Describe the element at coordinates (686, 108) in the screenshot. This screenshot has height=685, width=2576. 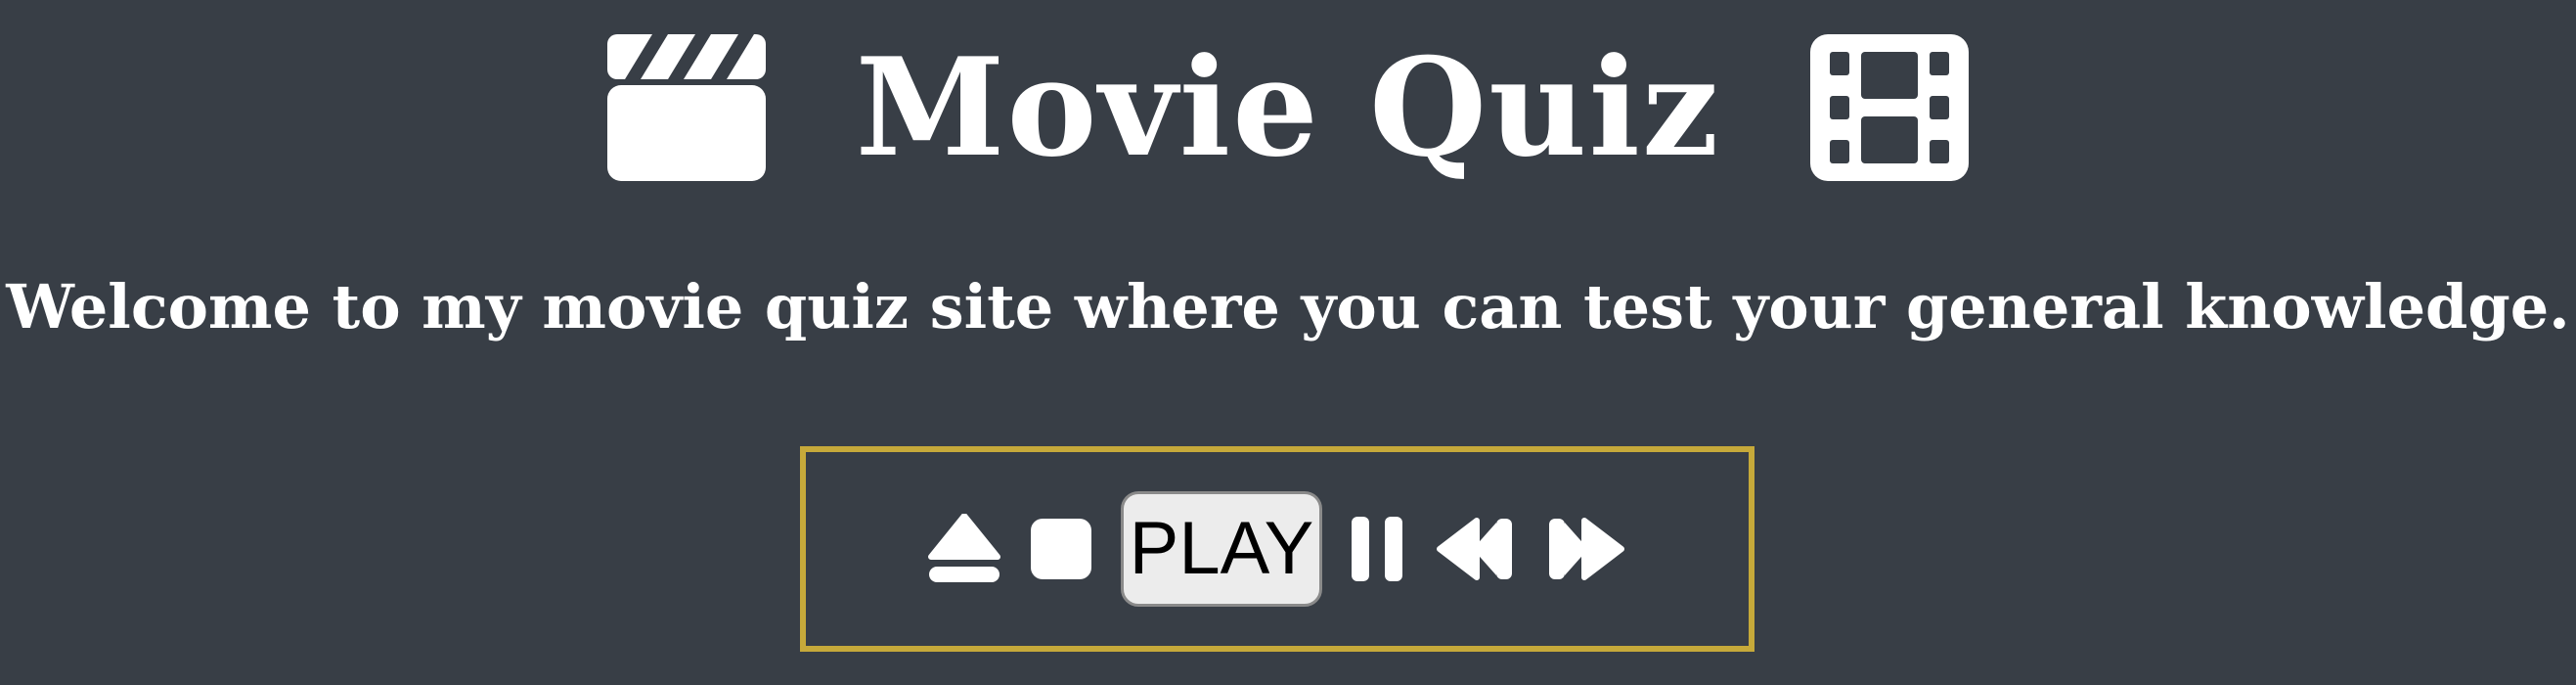
I see `clapperboard-icon` at that location.